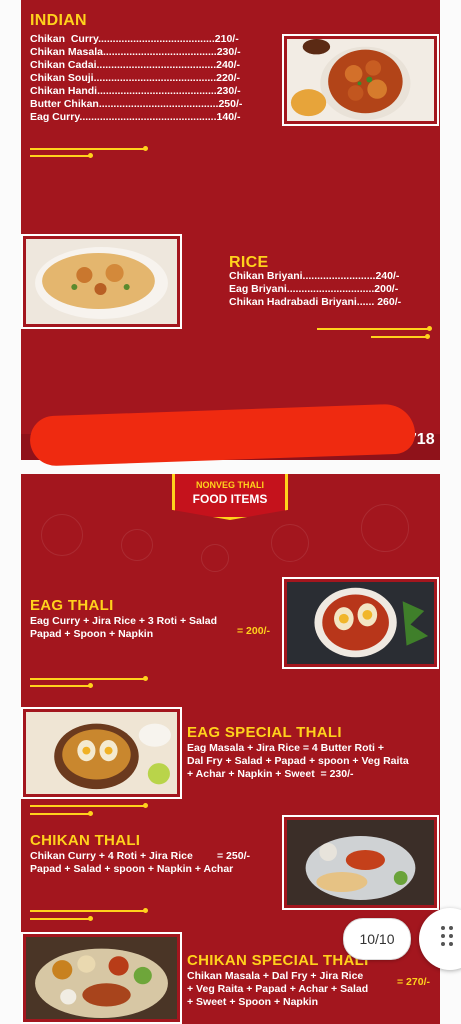 This screenshot has width=461, height=1024. I want to click on egg-curry-photo, so click(360, 623).